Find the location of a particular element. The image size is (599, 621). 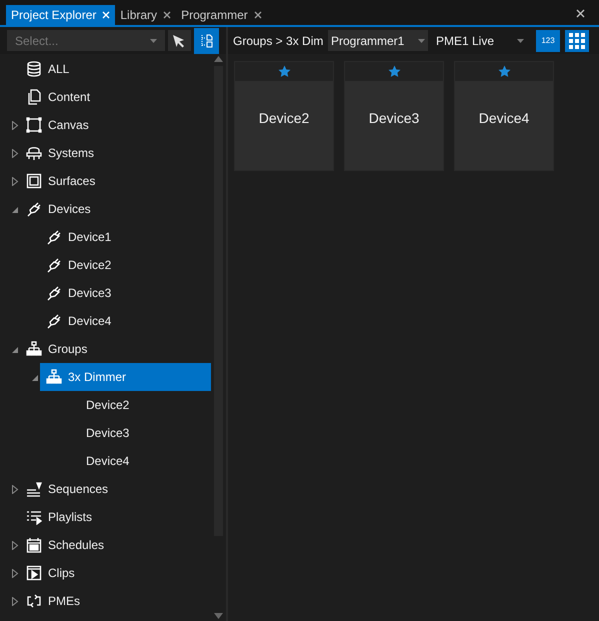

sequence-icon is located at coordinates (34, 489).